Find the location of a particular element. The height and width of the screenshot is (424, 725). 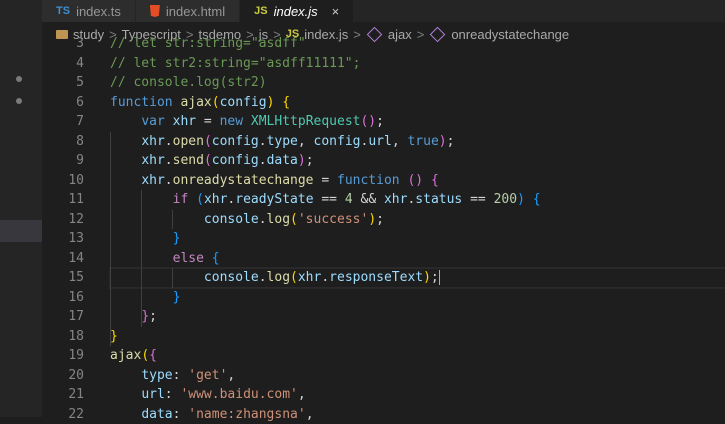

line-number: 21 is located at coordinates (63, 395).